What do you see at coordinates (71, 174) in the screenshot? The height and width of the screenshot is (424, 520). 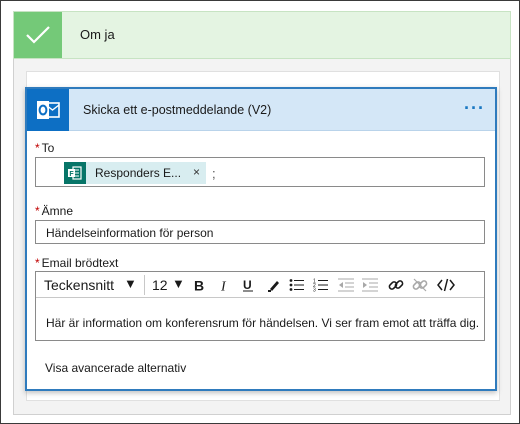 I see `svg-text: F` at bounding box center [71, 174].